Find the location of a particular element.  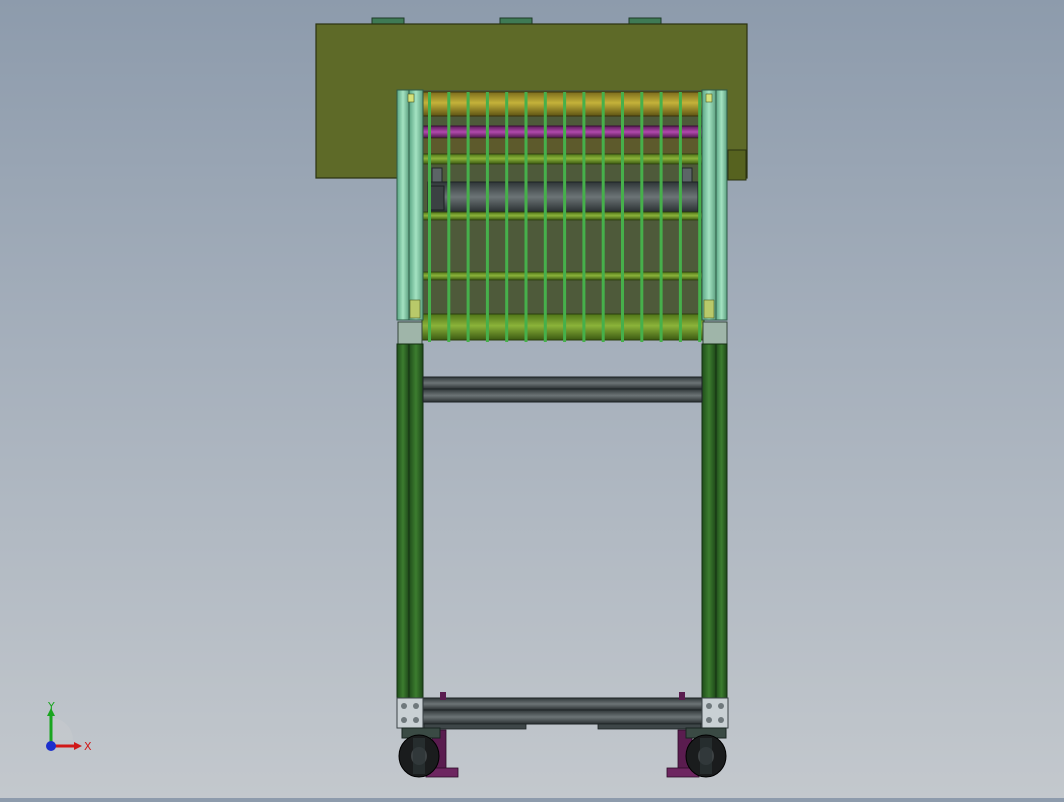

coordinate-triad: Y X is located at coordinates (69, 726).